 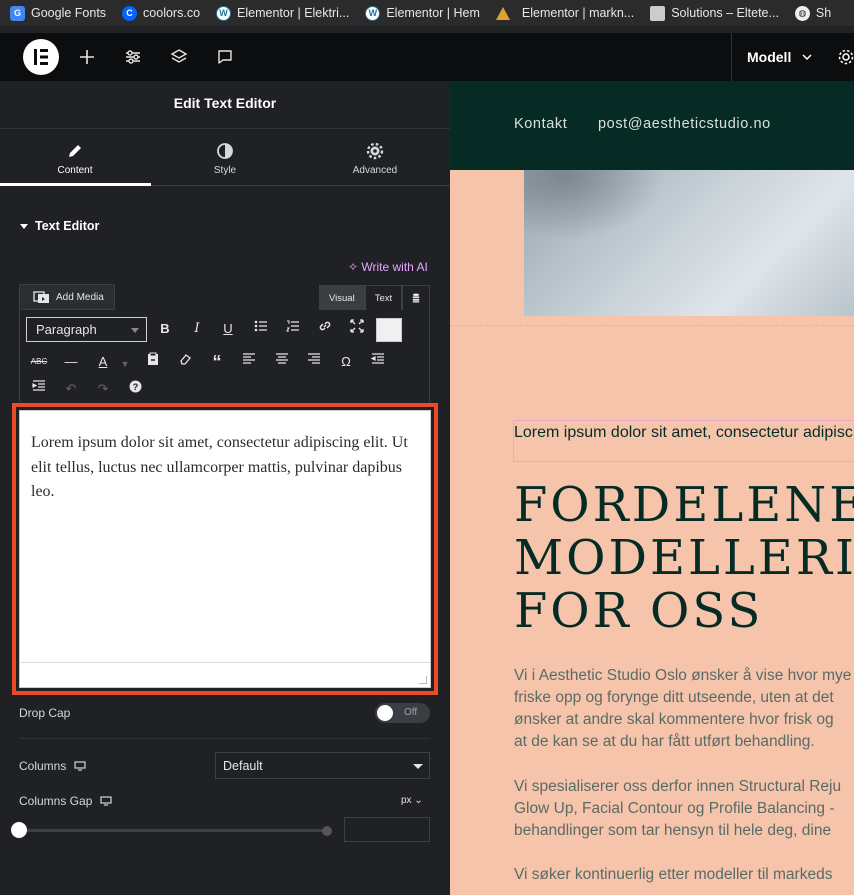 What do you see at coordinates (225, 103) in the screenshot?
I see `panel-title: Edit Text Editor` at bounding box center [225, 103].